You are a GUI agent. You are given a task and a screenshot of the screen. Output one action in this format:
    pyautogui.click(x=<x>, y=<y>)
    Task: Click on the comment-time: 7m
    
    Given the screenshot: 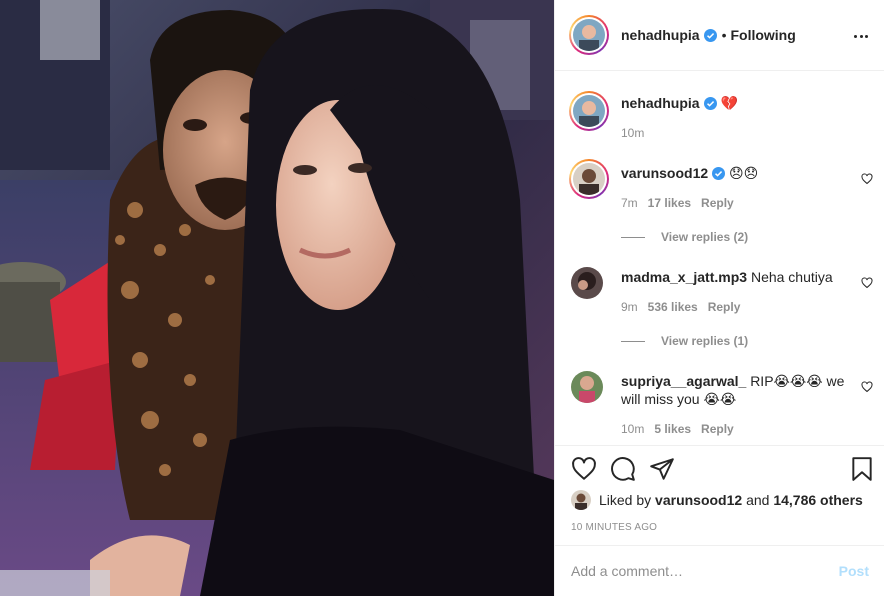 What is the action you would take?
    pyautogui.click(x=629, y=203)
    